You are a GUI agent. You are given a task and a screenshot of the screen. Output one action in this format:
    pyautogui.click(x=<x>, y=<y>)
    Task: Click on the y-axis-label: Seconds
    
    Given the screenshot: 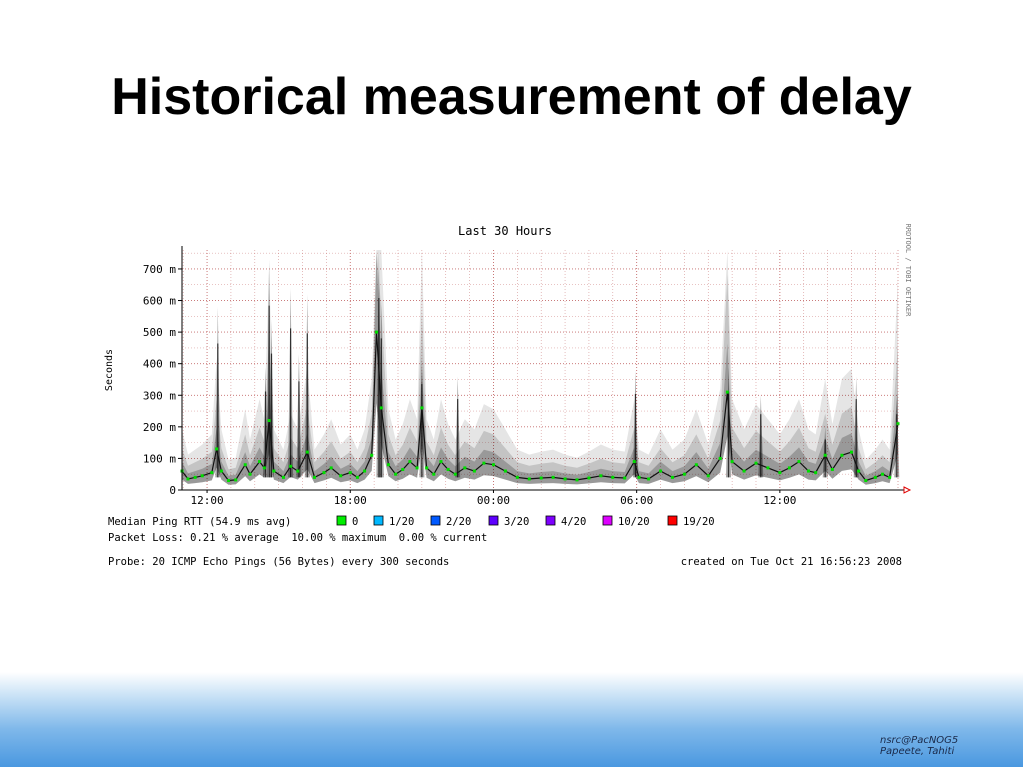 What is the action you would take?
    pyautogui.click(x=109, y=370)
    